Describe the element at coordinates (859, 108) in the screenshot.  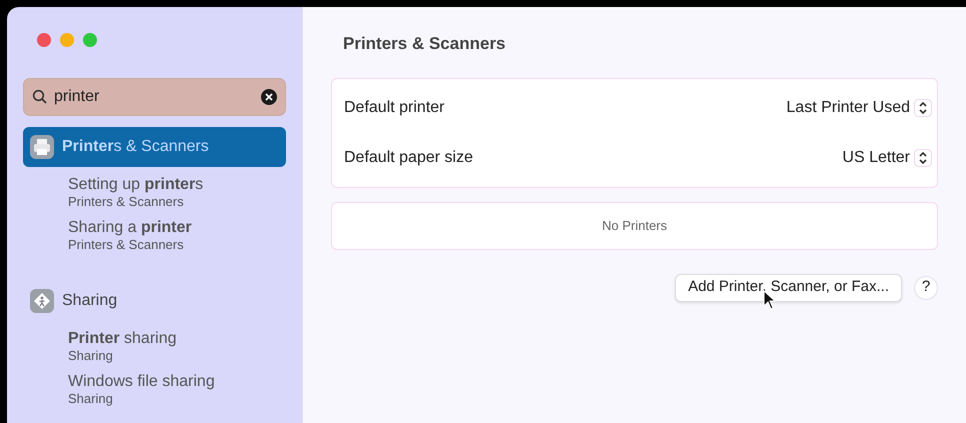
I see `popup-menu: Last Printer Used` at that location.